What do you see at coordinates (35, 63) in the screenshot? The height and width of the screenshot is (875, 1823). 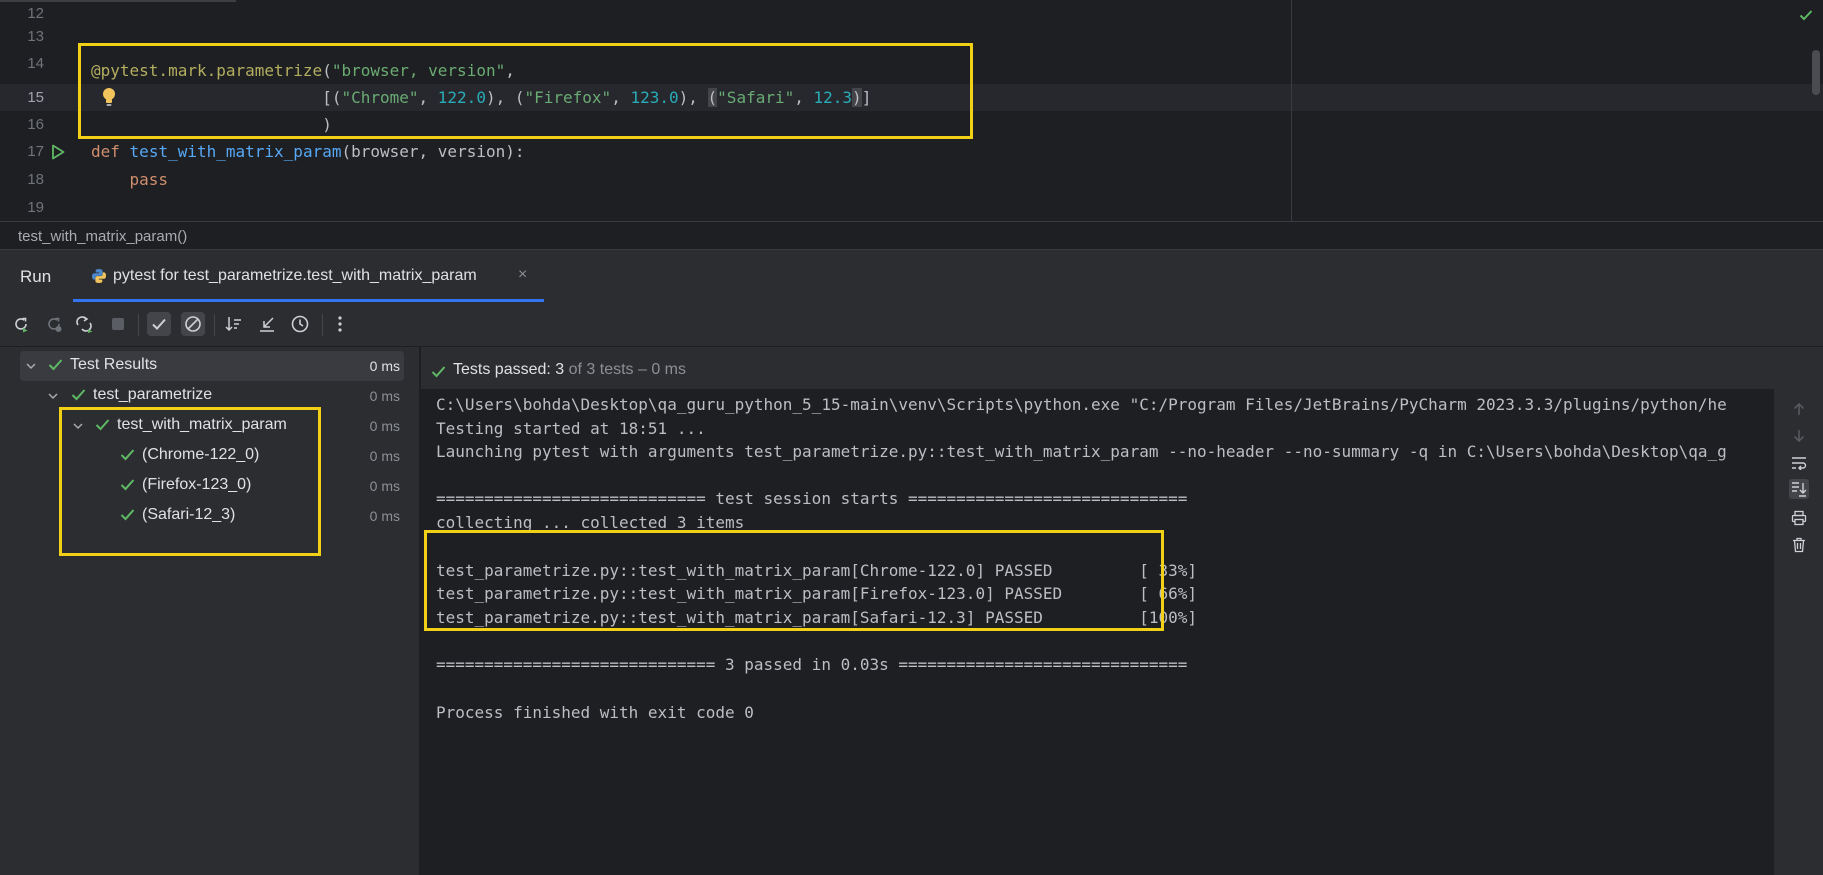 I see `line-number: 14` at bounding box center [35, 63].